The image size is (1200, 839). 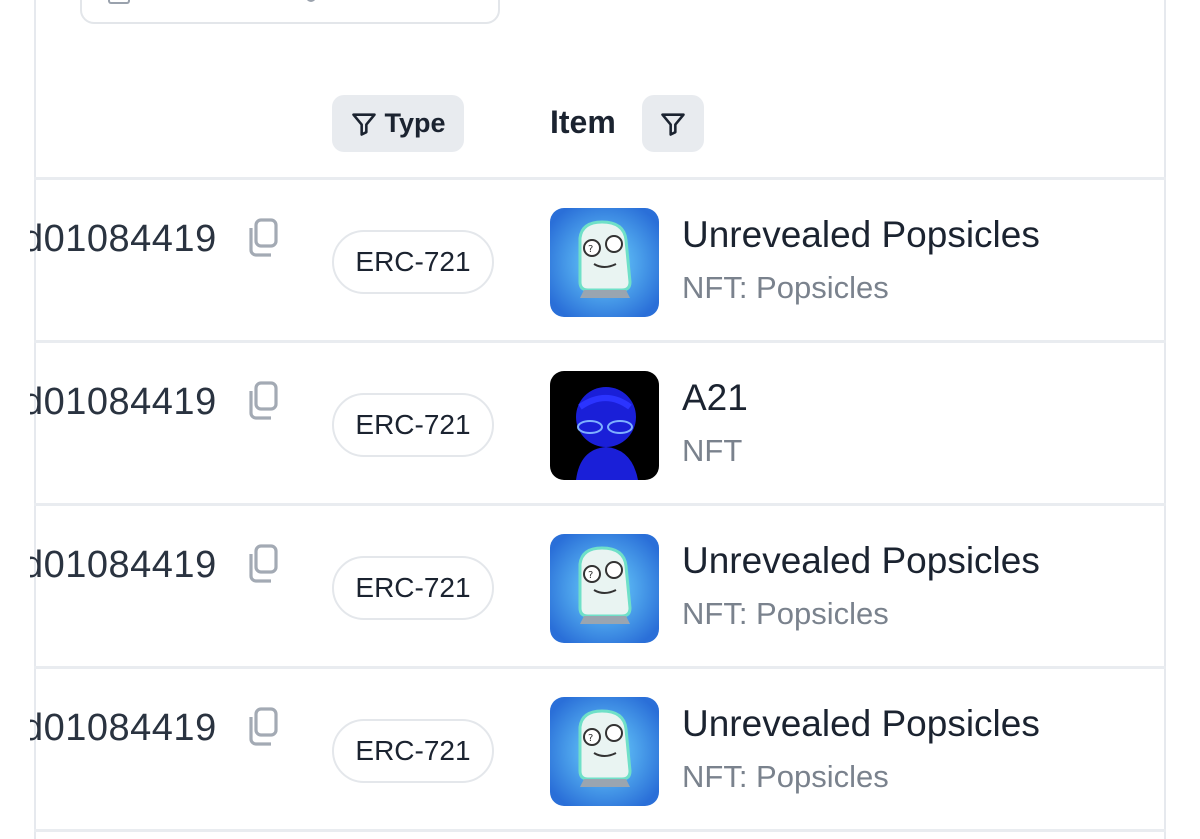 What do you see at coordinates (583, 122) in the screenshot?
I see `item-column-header: Item` at bounding box center [583, 122].